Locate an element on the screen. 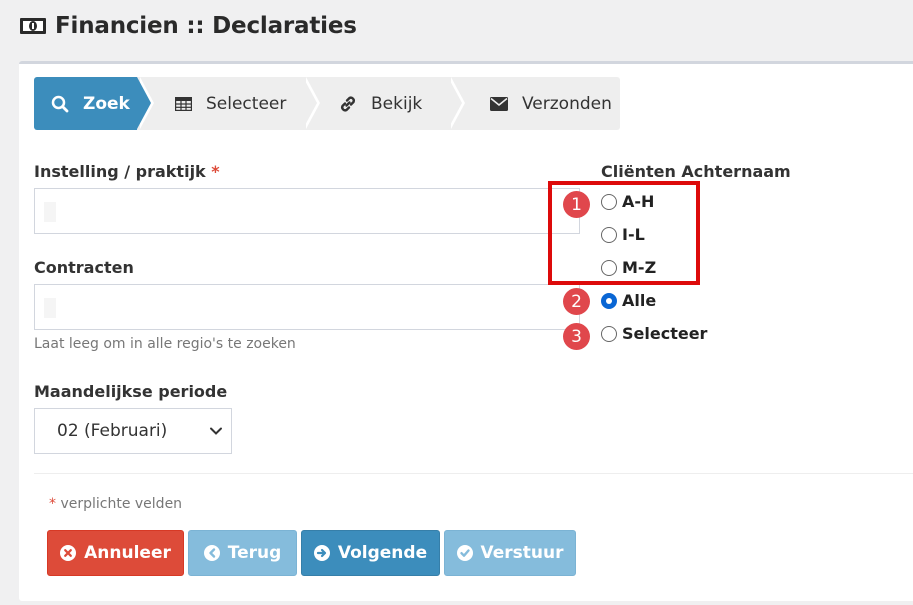 Image resolution: width=913 pixels, height=605 pixels. arrow-circle-left-icon is located at coordinates (211, 553).